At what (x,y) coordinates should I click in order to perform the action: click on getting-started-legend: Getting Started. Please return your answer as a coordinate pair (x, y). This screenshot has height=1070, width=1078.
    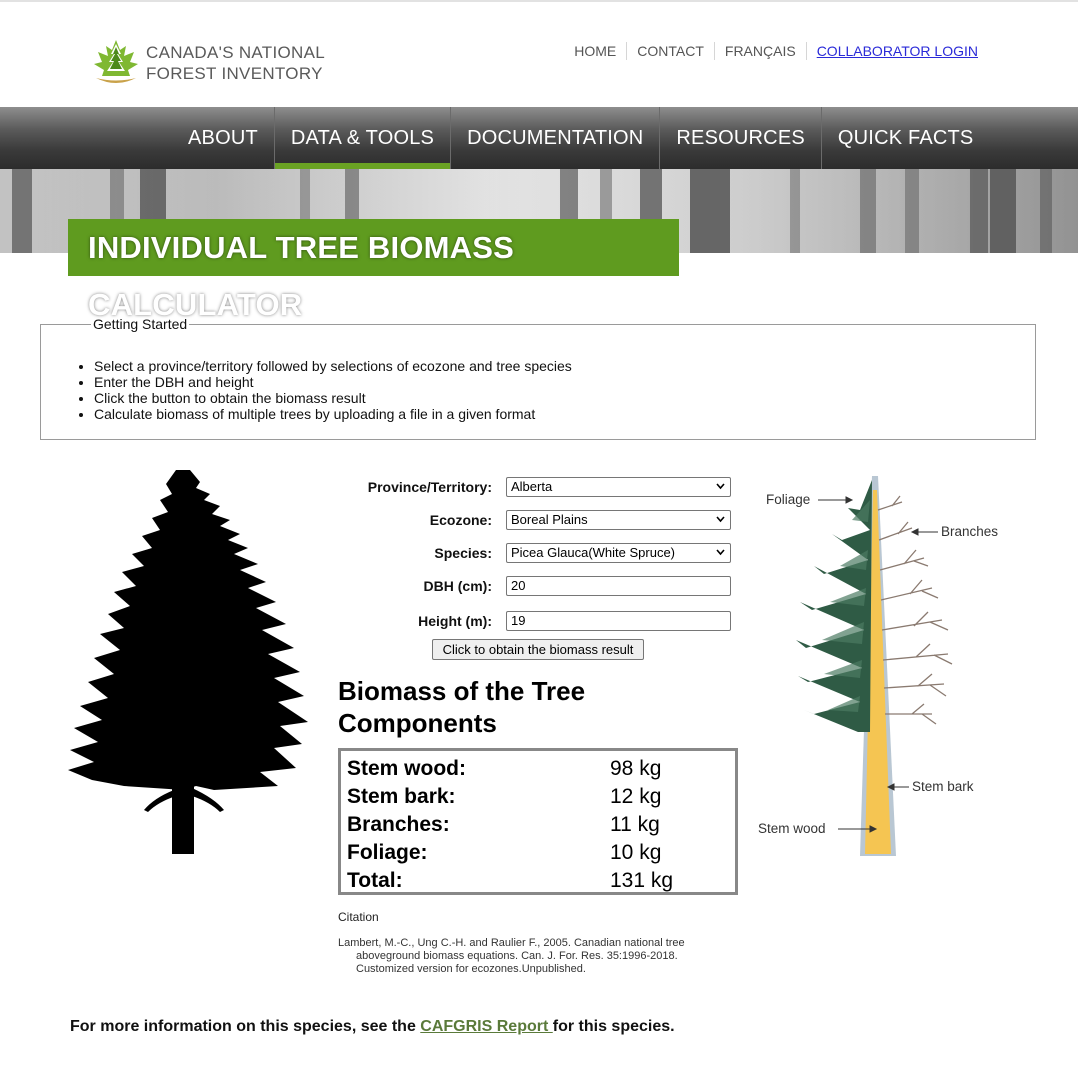
    Looking at the image, I should click on (140, 324).